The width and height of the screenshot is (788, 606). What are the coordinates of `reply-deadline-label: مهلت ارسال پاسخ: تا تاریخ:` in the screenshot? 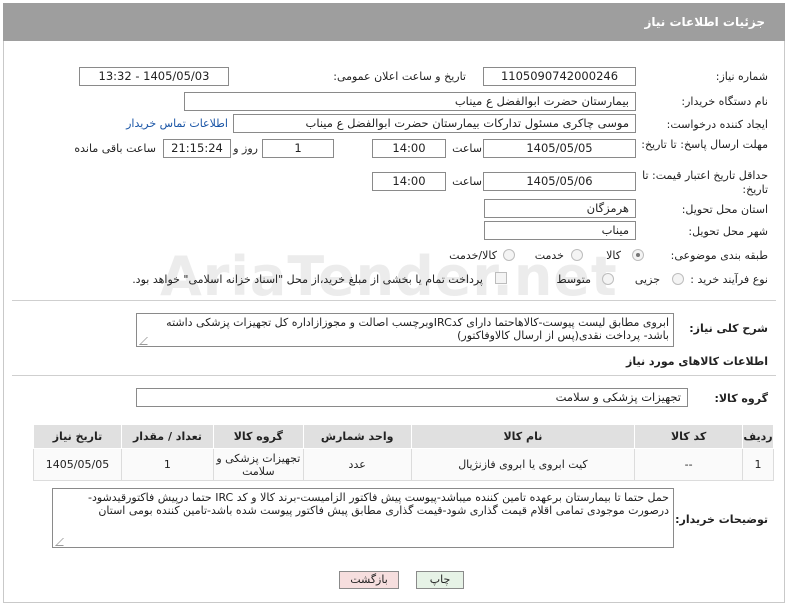 It's located at (704, 144).